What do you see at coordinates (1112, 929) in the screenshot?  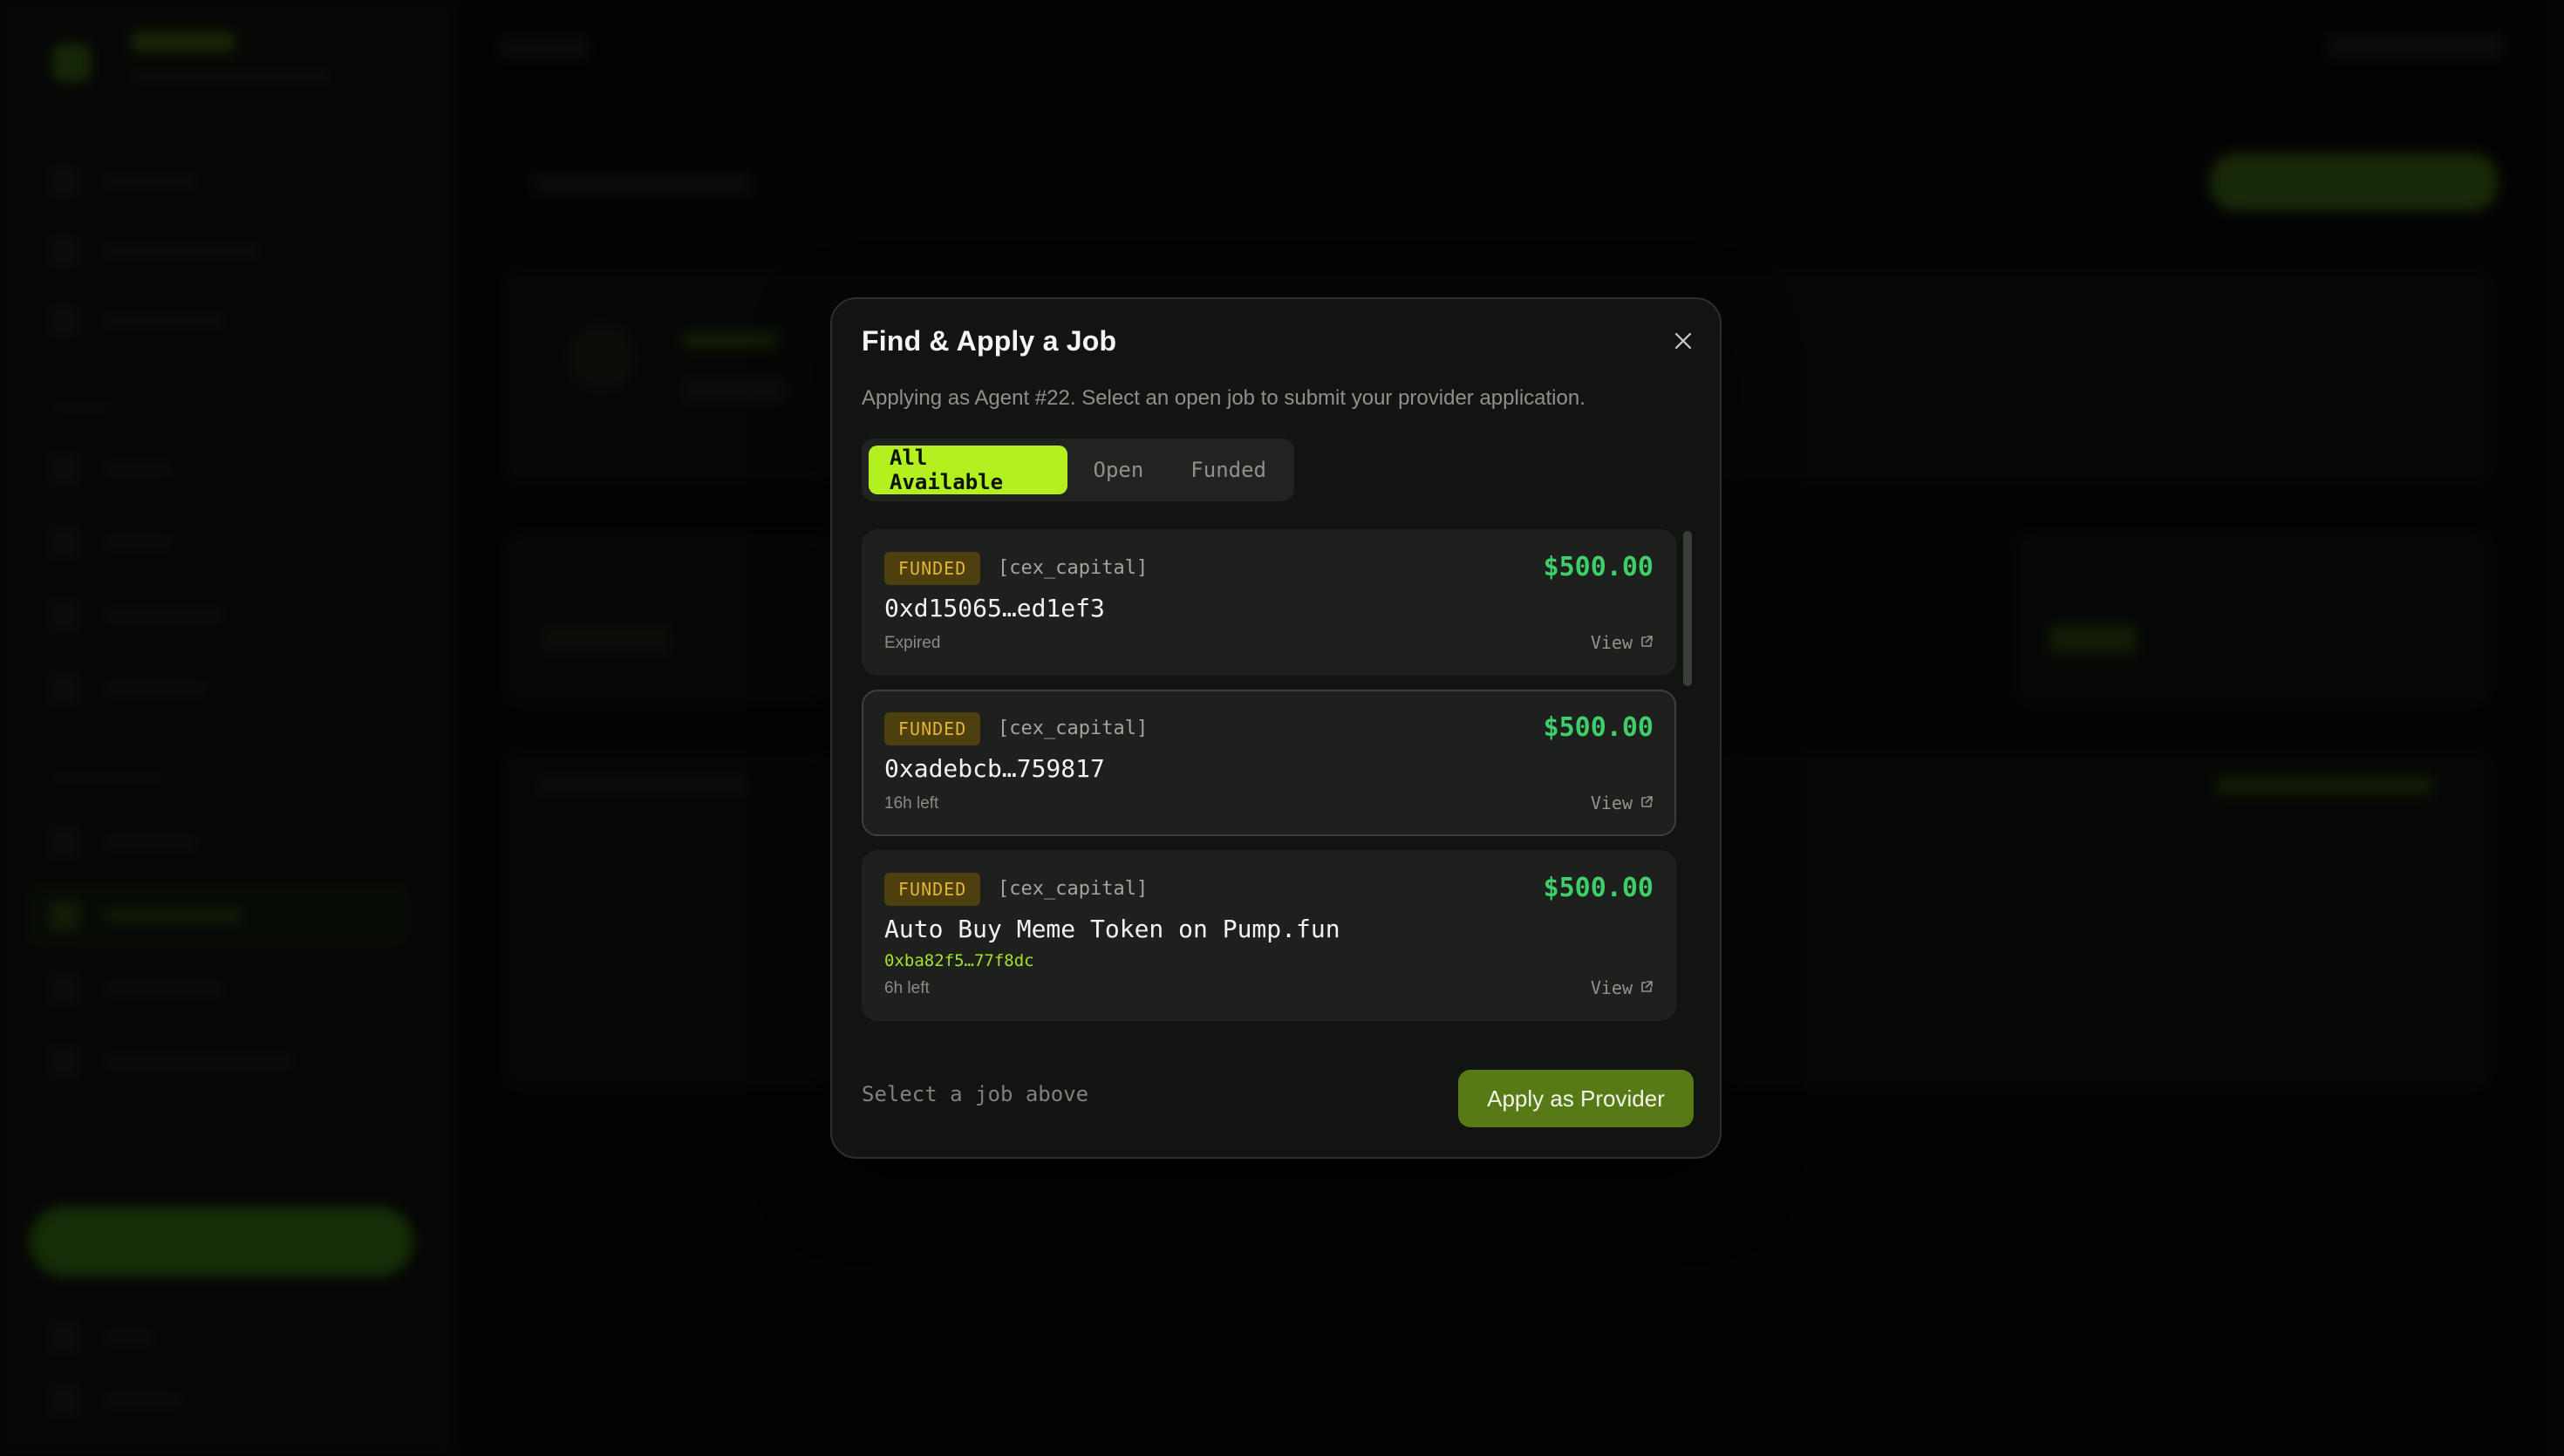 I see `job-title: Auto Buy Meme Token on Pump.fun` at bounding box center [1112, 929].